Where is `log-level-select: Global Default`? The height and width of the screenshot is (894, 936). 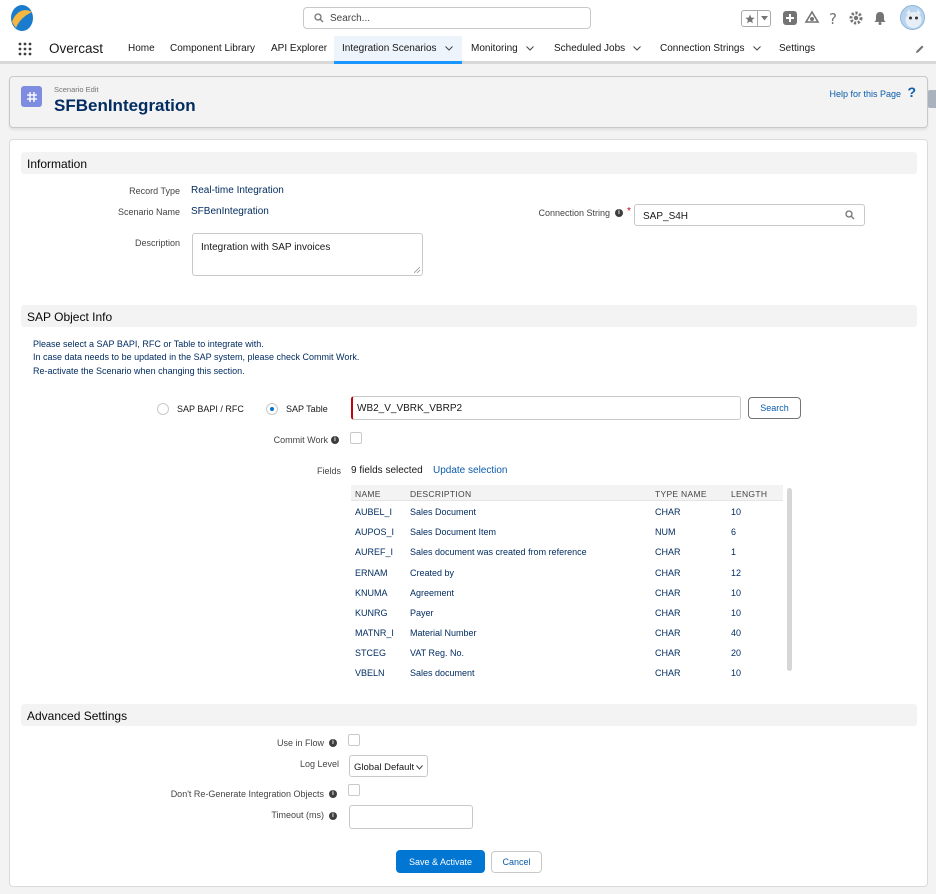
log-level-select: Global Default is located at coordinates (388, 766).